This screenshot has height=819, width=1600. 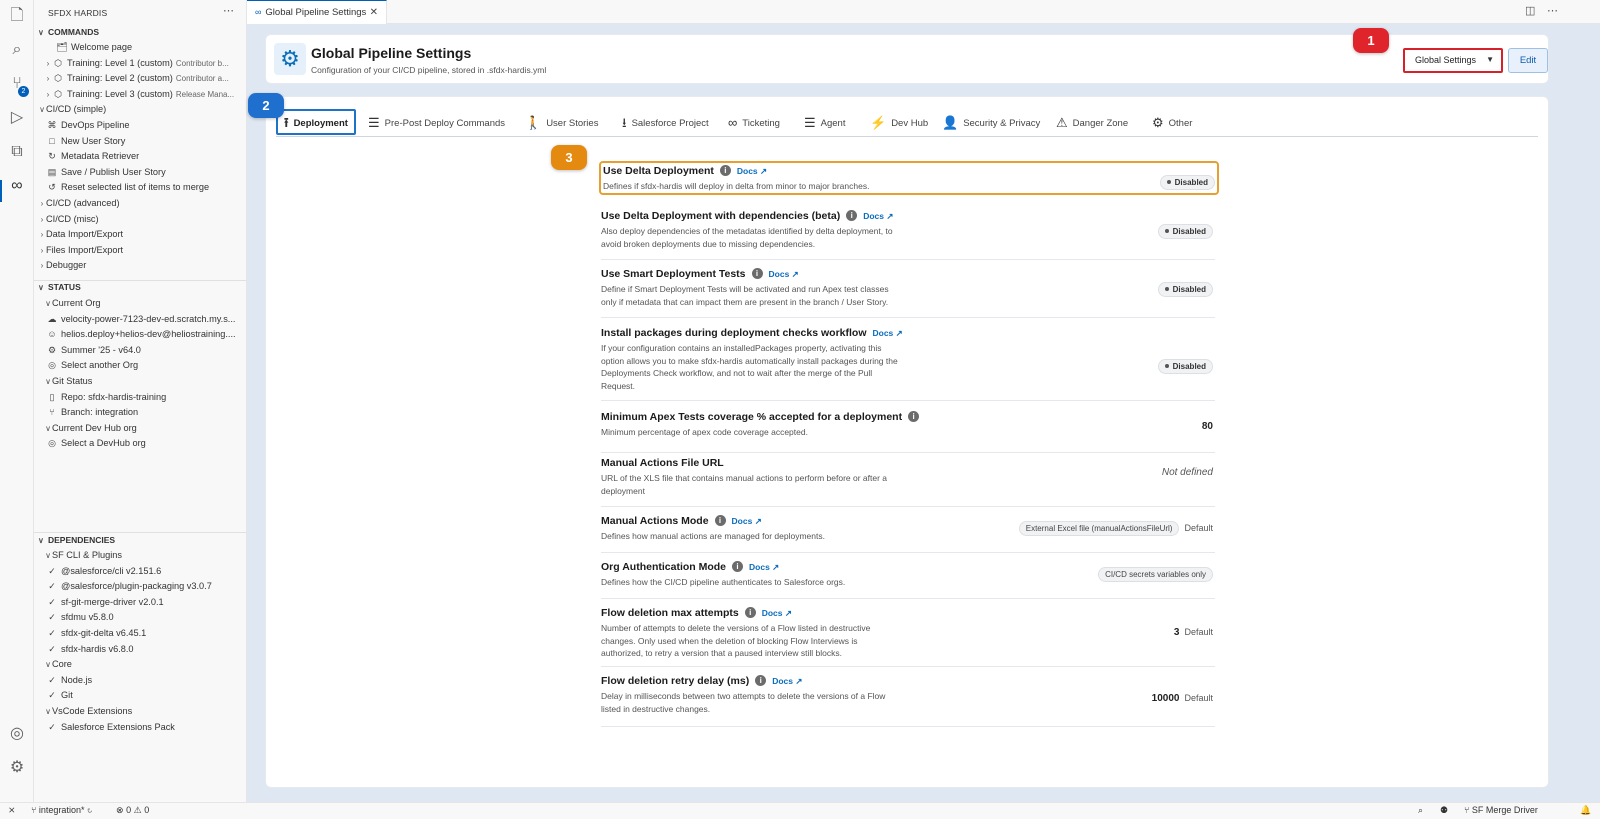 What do you see at coordinates (1444, 810) in the screenshot?
I see `copilot-icon: ⚉` at bounding box center [1444, 810].